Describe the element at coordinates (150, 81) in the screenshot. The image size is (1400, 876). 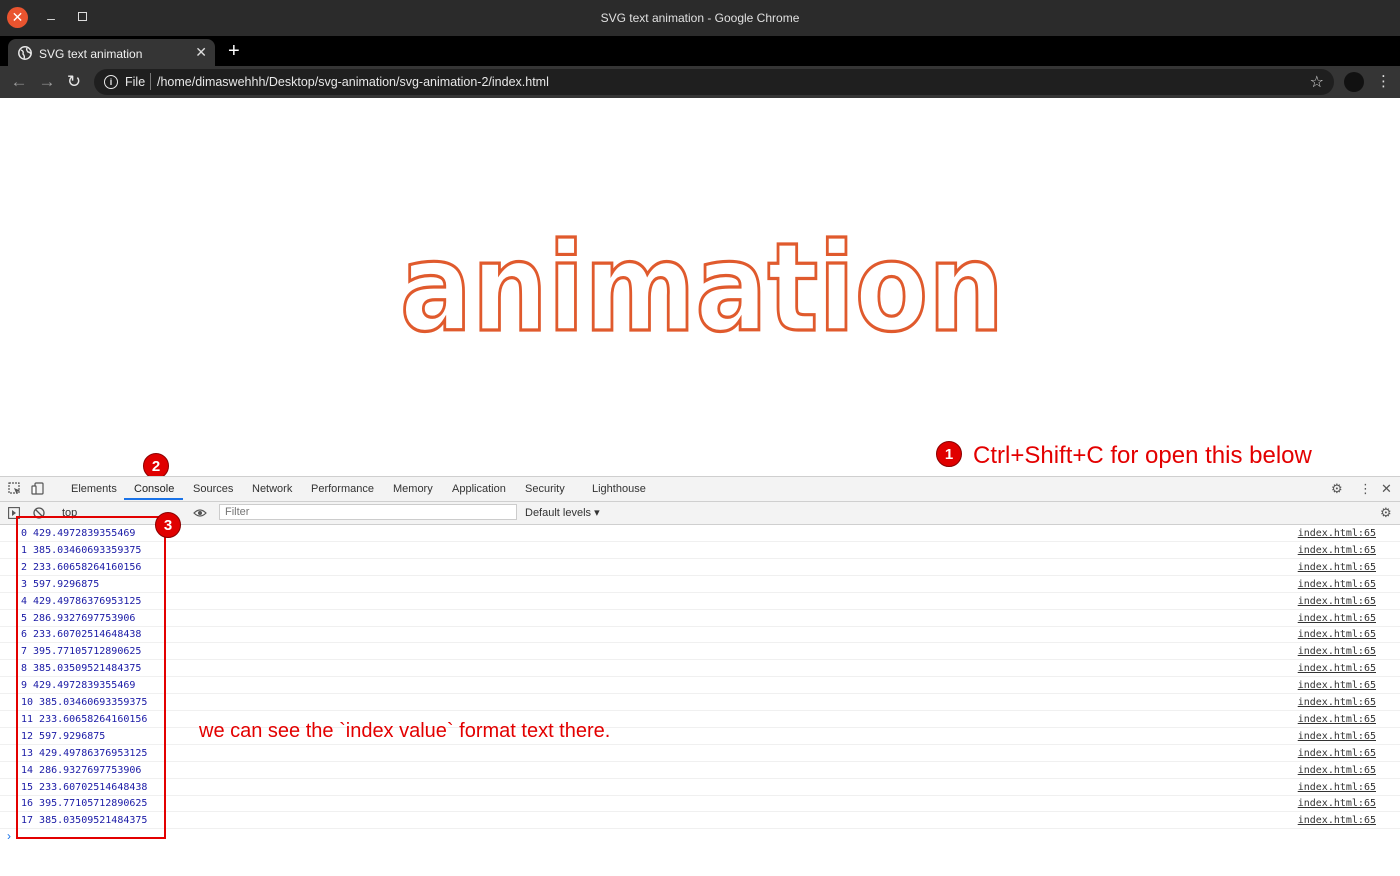
I see `url-separator` at that location.